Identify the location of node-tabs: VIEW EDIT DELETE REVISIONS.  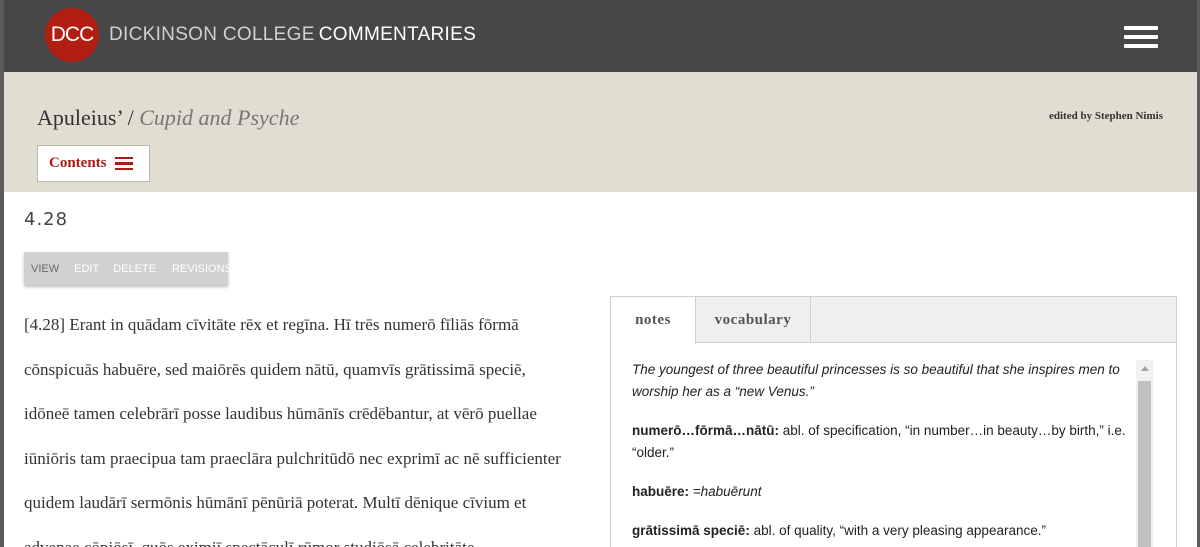
(128, 268).